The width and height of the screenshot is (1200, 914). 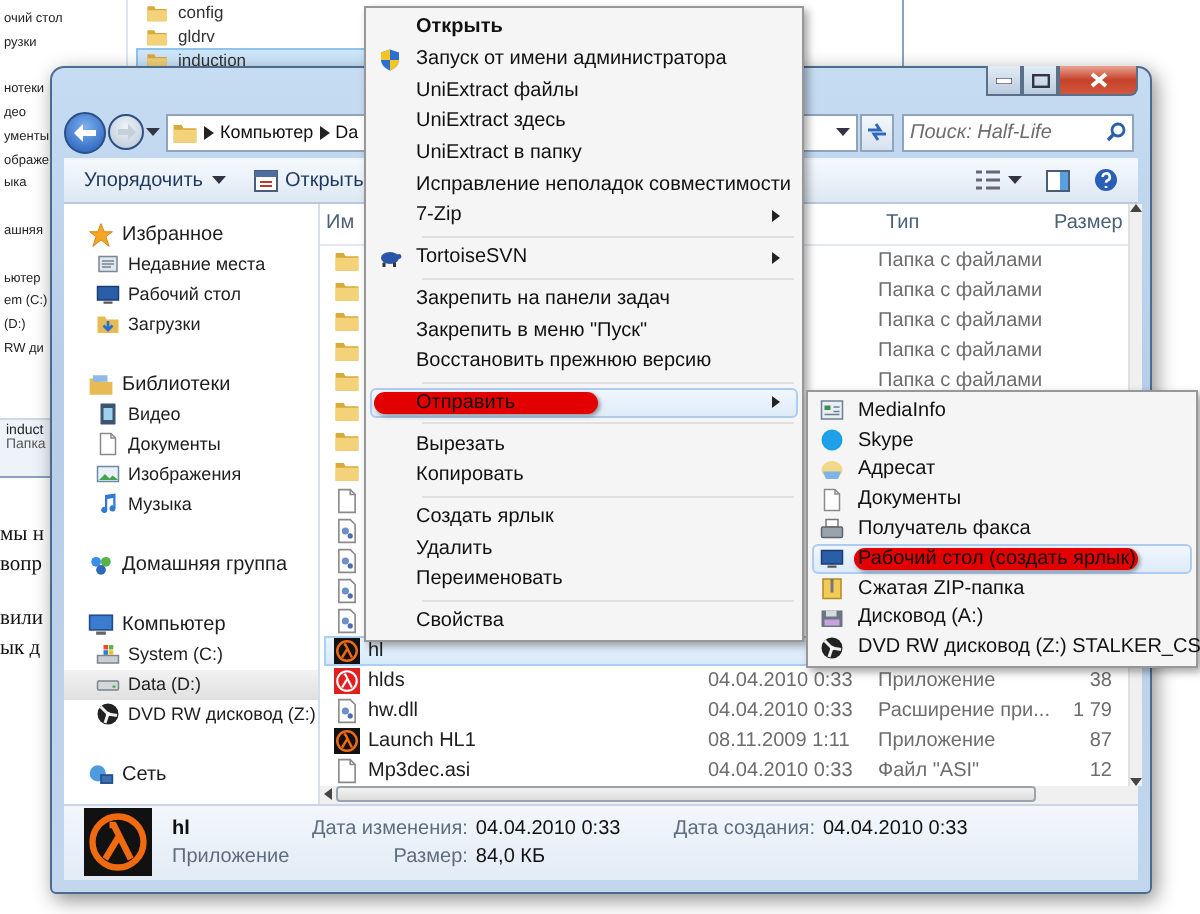 I want to click on property-label: Размер:, so click(x=429, y=856).